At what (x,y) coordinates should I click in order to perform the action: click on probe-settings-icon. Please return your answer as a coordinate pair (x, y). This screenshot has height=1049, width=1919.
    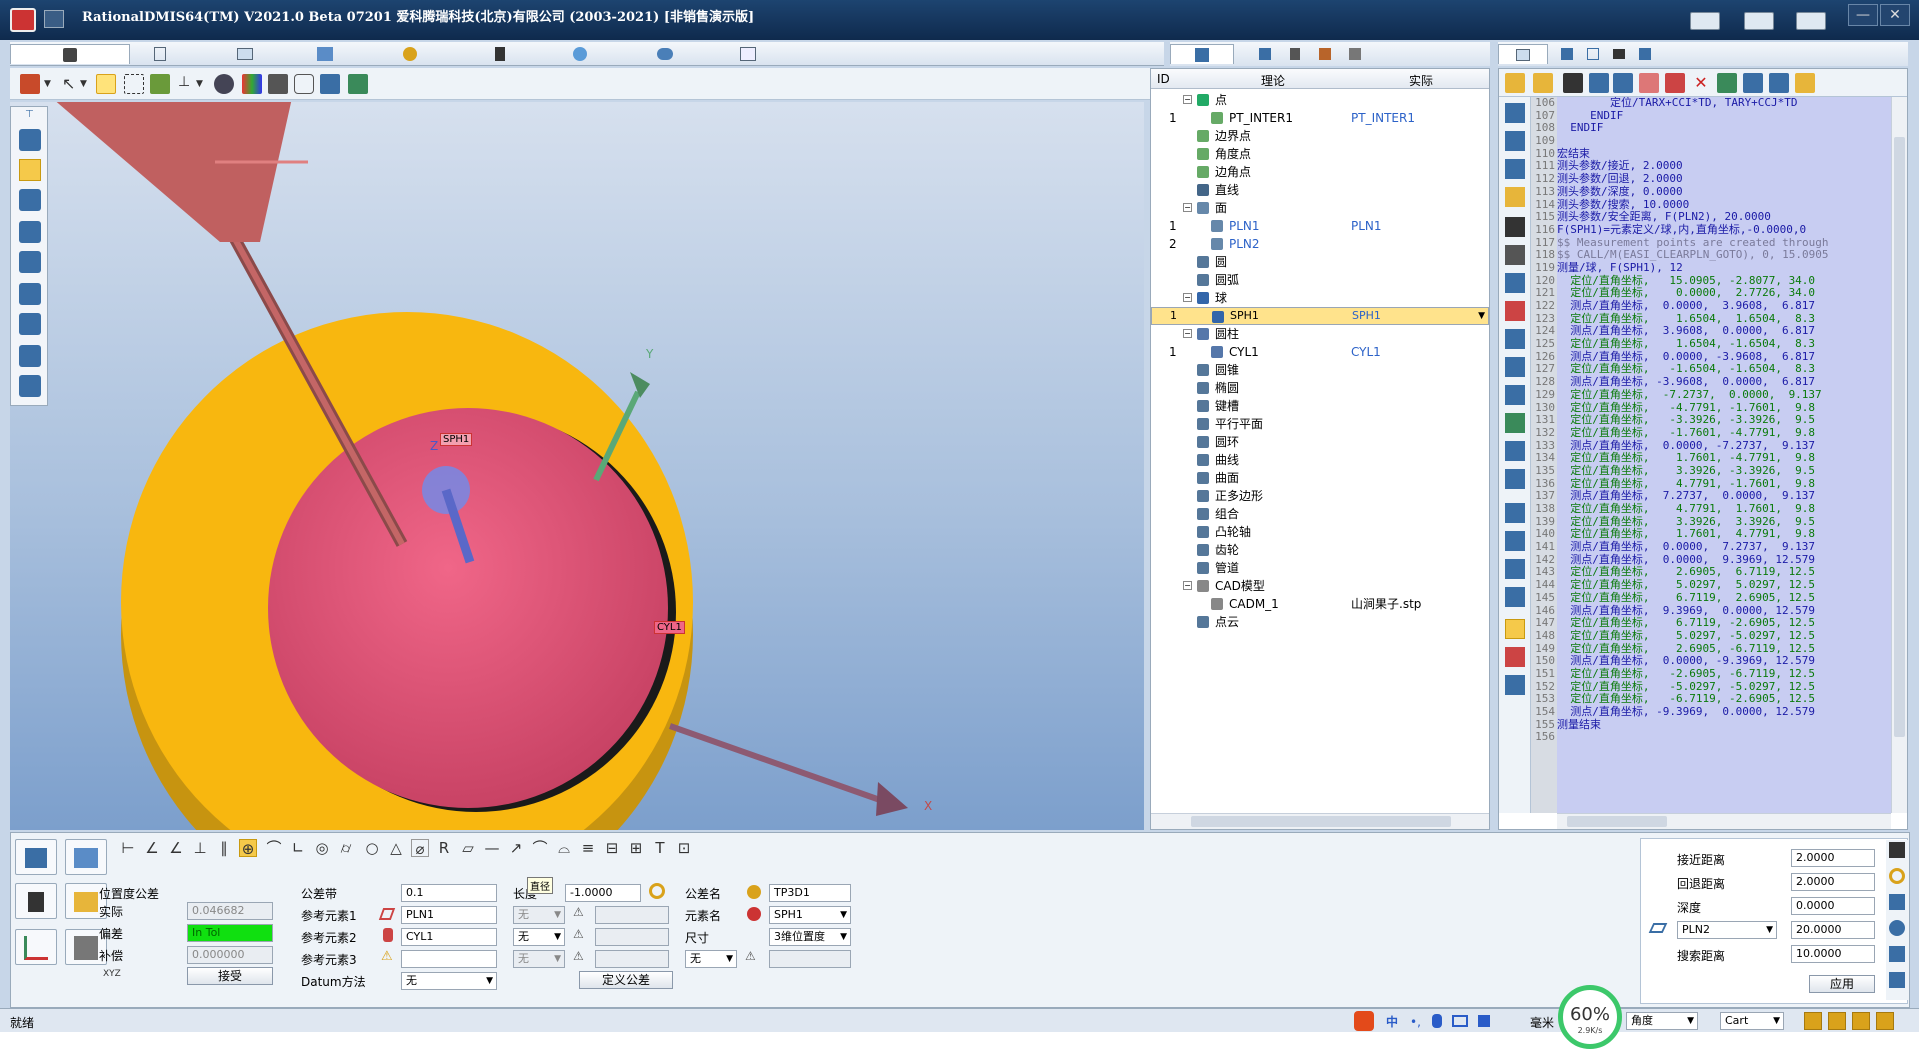
    Looking at the image, I should click on (1897, 876).